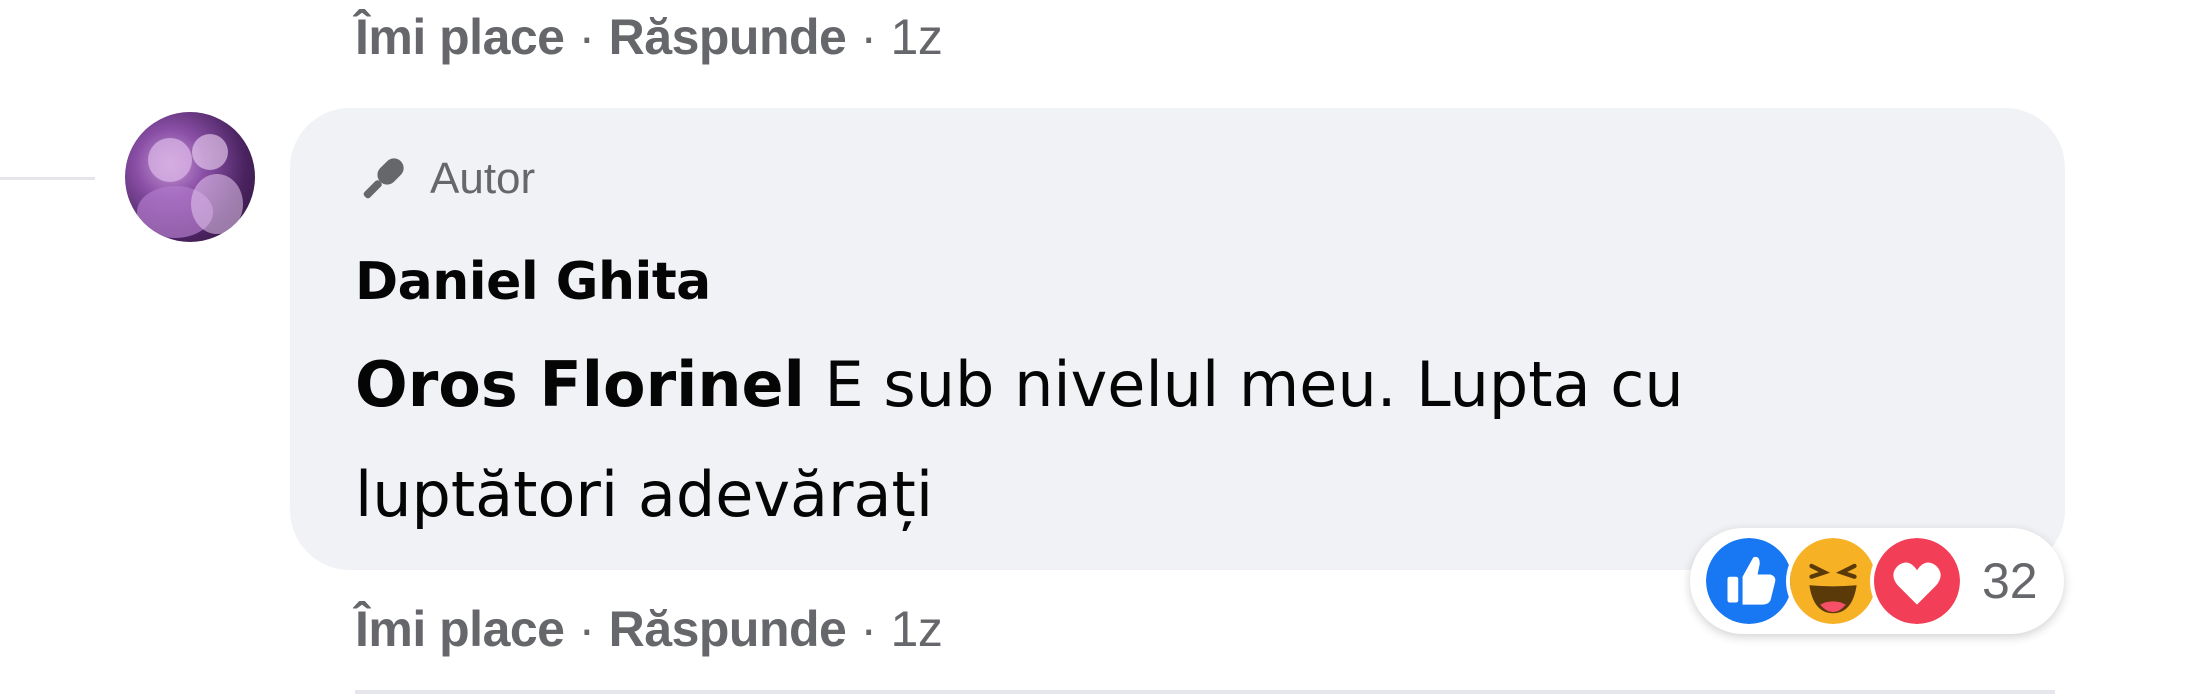 This screenshot has width=2209, height=700. I want to click on author-badge-label: Autor, so click(483, 178).